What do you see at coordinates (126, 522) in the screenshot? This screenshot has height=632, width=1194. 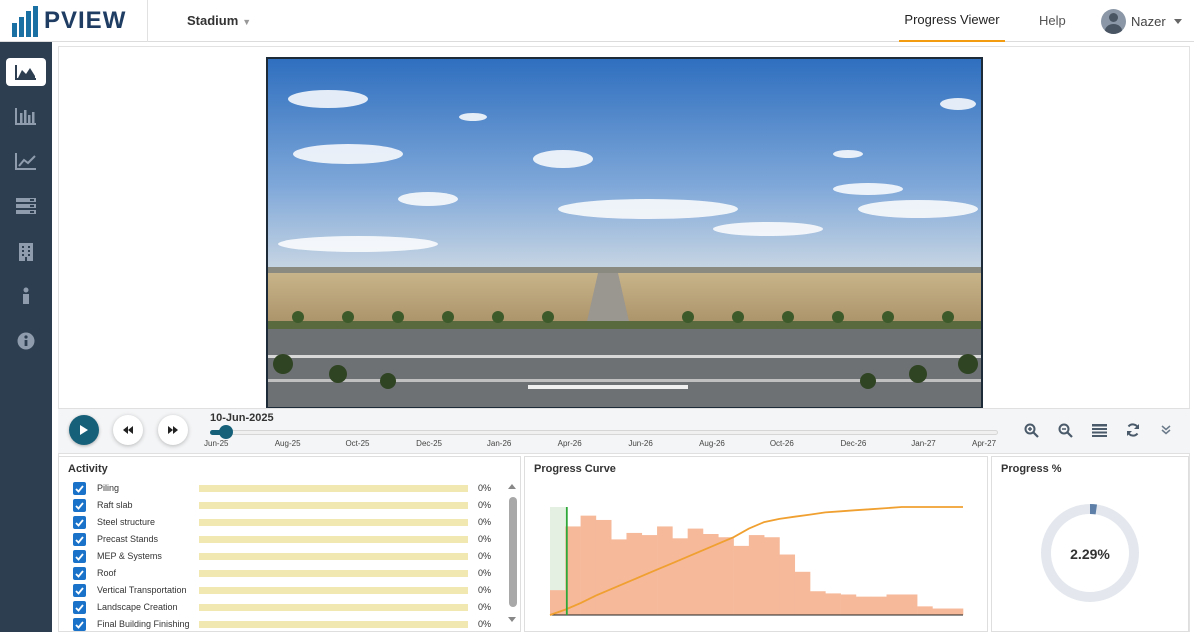 I see `activity-label: Steel structure` at bounding box center [126, 522].